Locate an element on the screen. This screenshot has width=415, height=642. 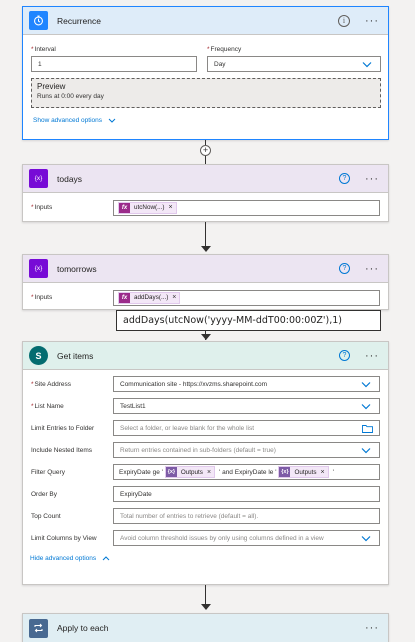
order-by-label: Order By is located at coordinates (44, 494).